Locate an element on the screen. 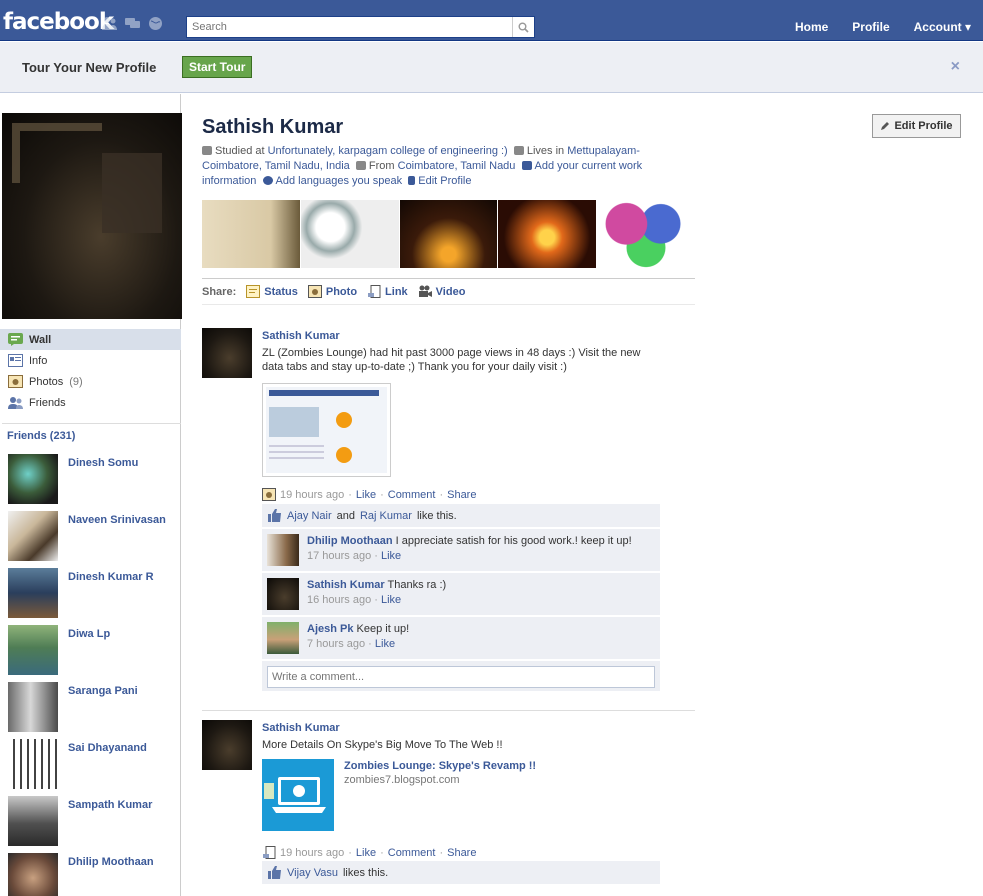 This screenshot has height=896, width=983. comment-time: 16 hours ago is located at coordinates (339, 600).